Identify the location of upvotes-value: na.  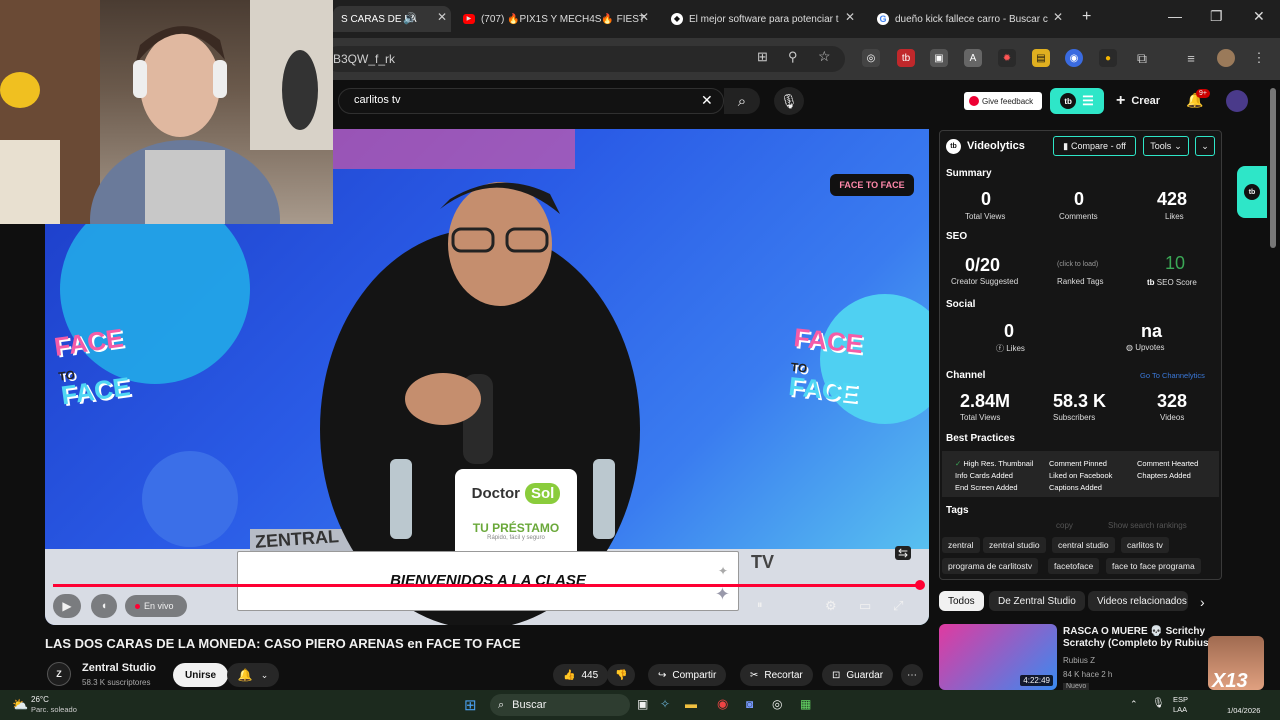
(1152, 331).